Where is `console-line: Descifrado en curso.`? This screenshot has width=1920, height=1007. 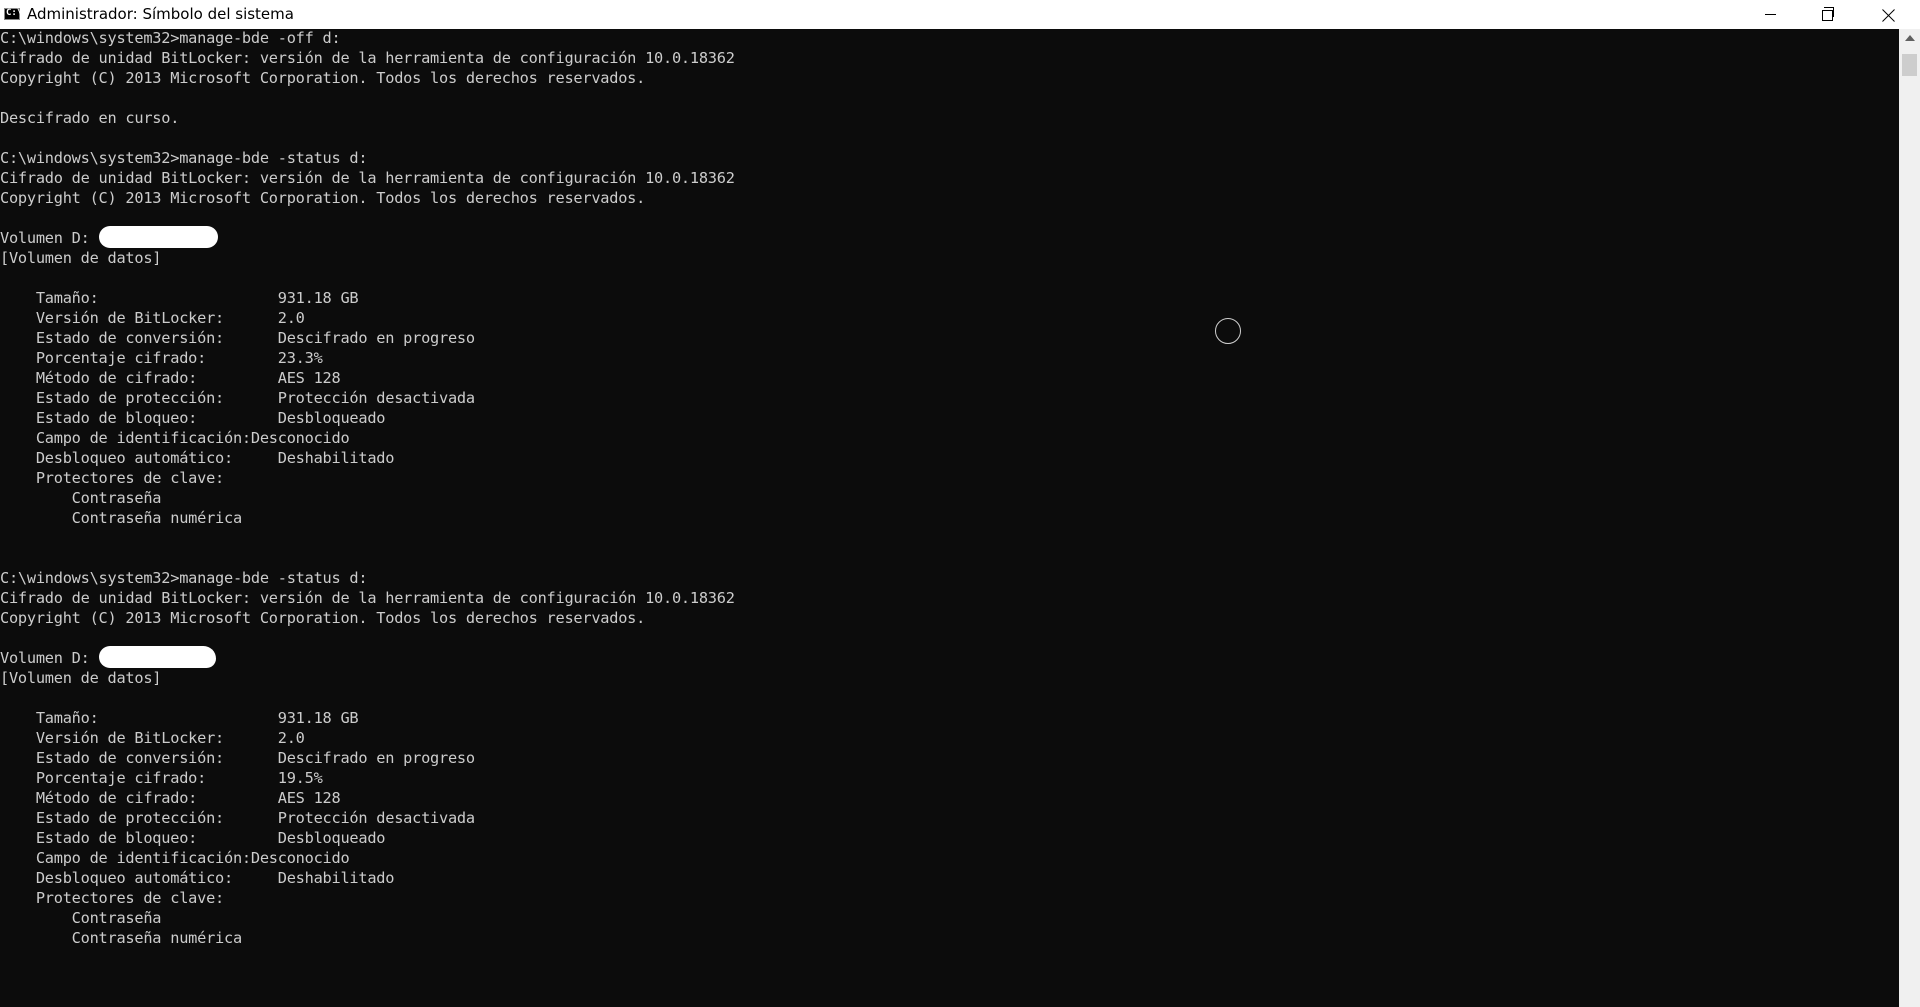
console-line: Descifrado en curso. is located at coordinates (90, 118).